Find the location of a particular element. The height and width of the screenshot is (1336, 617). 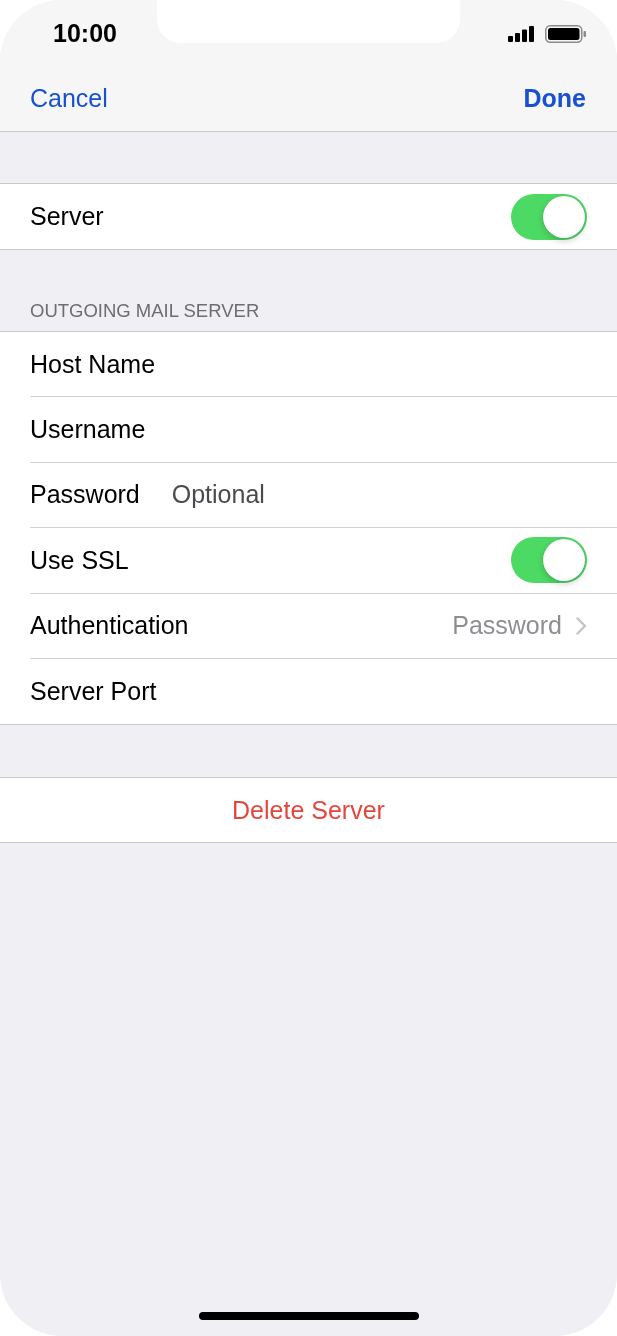

signal-icon is located at coordinates (521, 33).